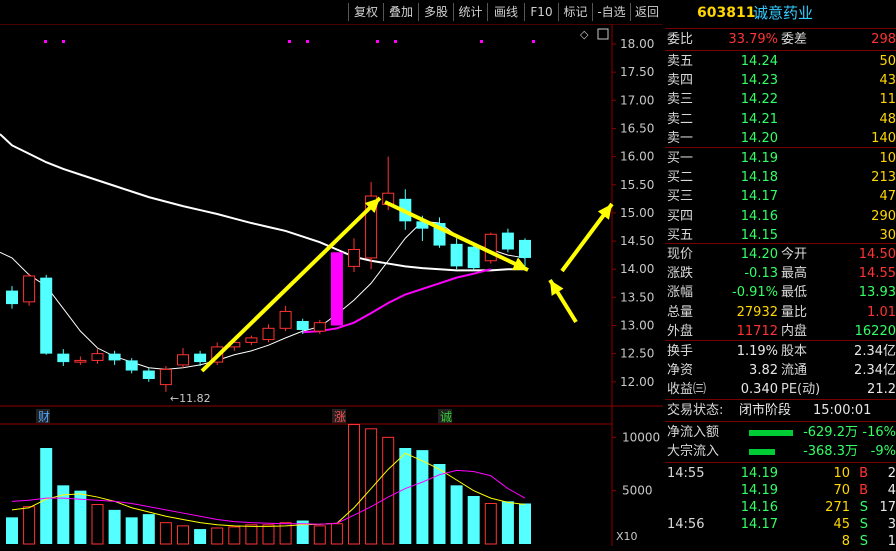  Describe the element at coordinates (780, 138) in the screenshot. I see `sell-row: 卖一 14.20 140` at that location.